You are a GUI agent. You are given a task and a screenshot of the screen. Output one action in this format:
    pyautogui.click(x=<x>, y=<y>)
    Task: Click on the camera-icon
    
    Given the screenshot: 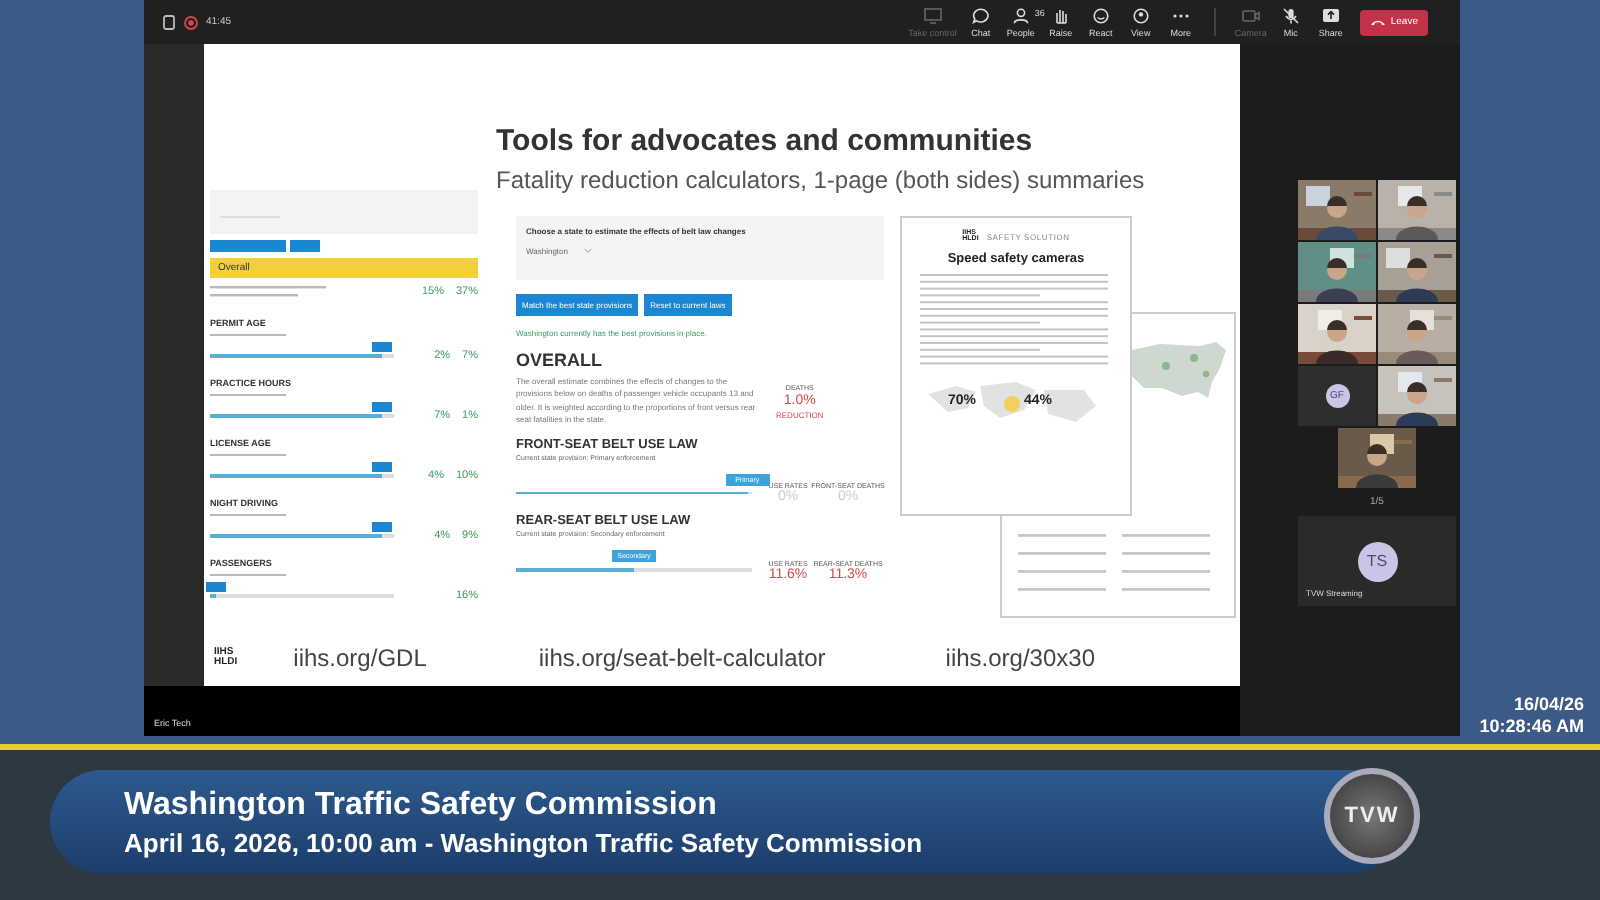 What is the action you would take?
    pyautogui.click(x=1250, y=16)
    